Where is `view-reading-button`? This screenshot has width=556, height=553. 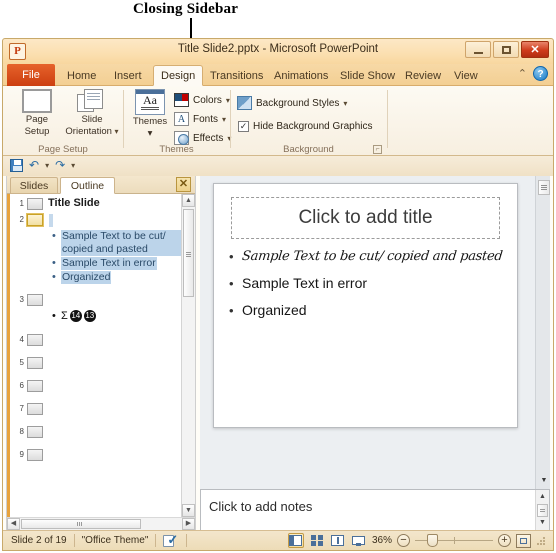
view-reading-button is located at coordinates (338, 540).